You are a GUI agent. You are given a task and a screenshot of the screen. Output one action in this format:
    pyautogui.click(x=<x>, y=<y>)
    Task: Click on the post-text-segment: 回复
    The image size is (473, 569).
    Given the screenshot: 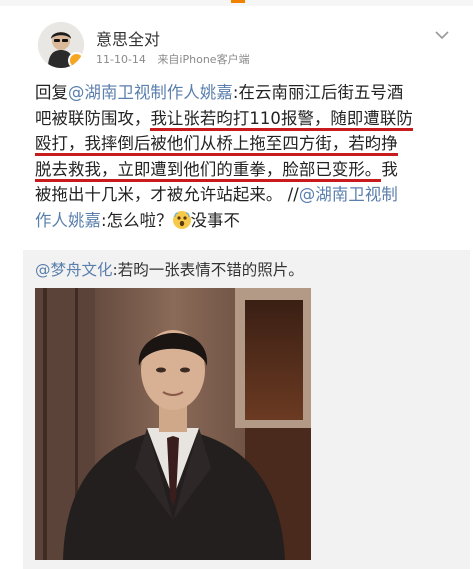 What is the action you would take?
    pyautogui.click(x=51, y=92)
    